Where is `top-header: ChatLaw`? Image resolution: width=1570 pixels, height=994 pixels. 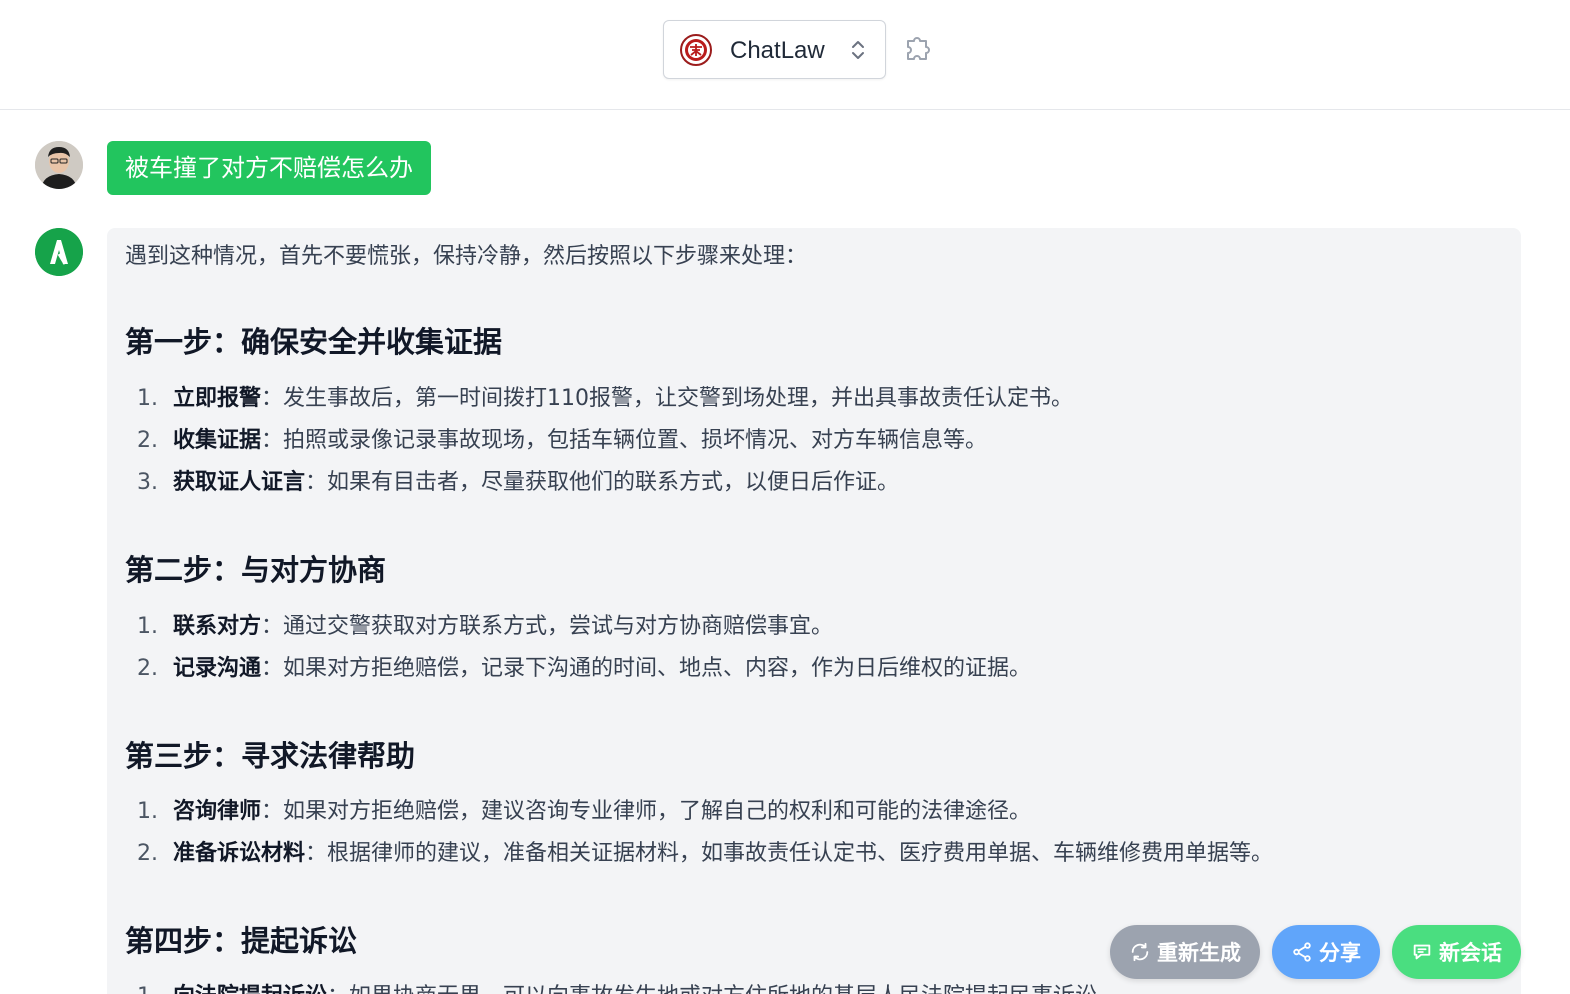 top-header: ChatLaw is located at coordinates (785, 55).